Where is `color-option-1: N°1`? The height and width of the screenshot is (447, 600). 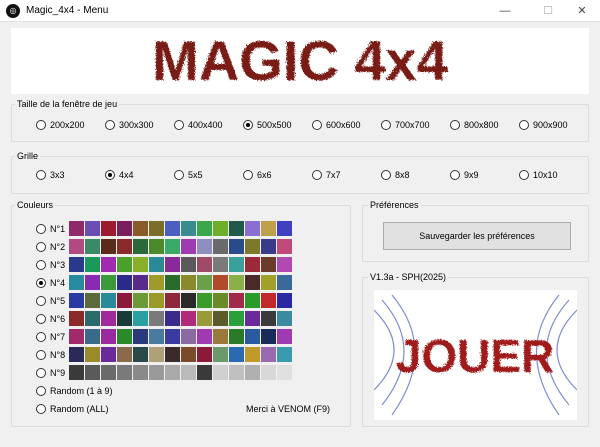 color-option-1: N°1 is located at coordinates (50, 229).